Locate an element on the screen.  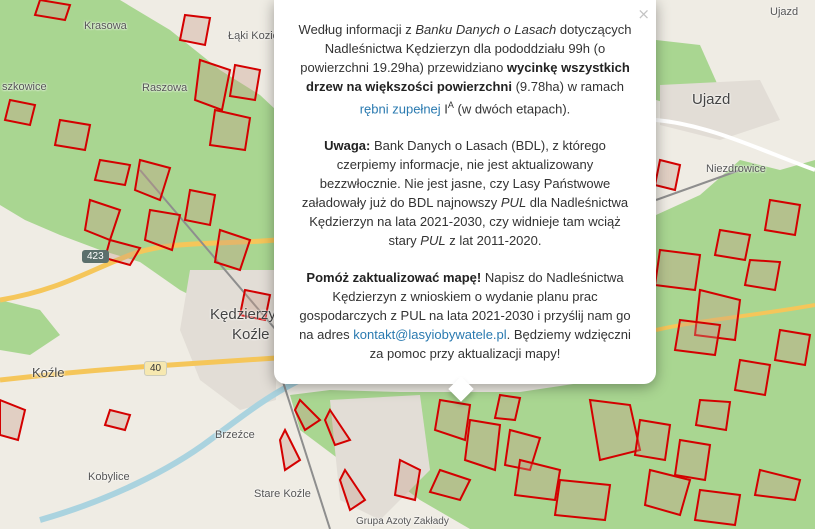
text: (9.78ha) w ramach is located at coordinates (567, 86).